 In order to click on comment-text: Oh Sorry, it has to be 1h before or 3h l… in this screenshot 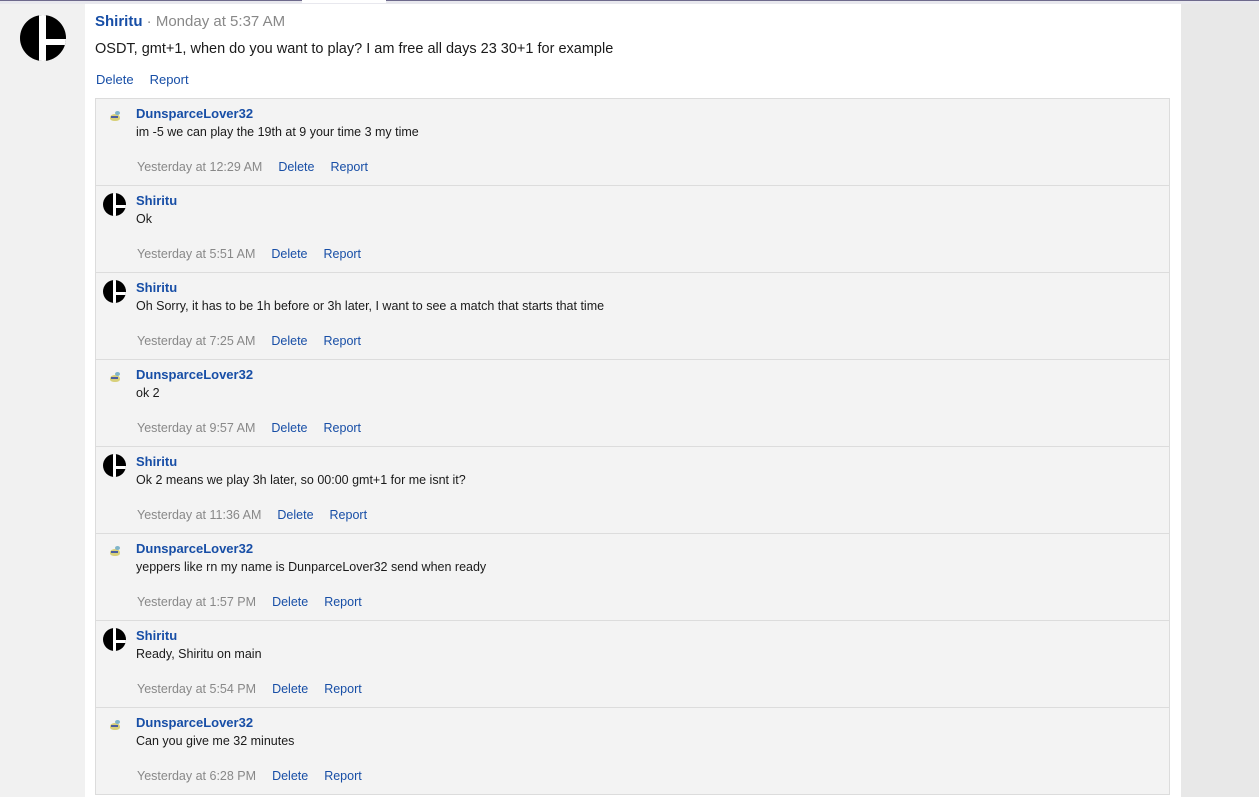, I will do `click(370, 306)`.